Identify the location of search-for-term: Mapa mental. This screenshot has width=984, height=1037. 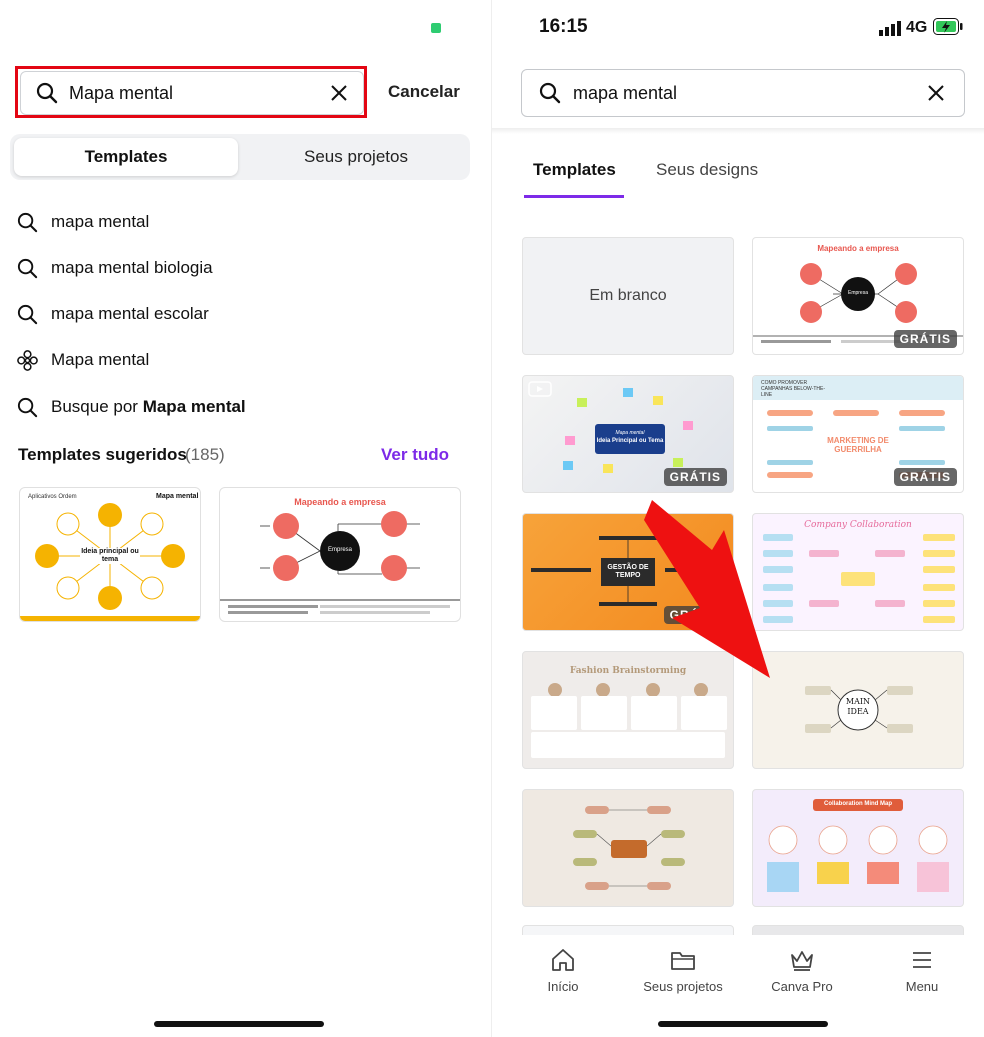
(194, 406).